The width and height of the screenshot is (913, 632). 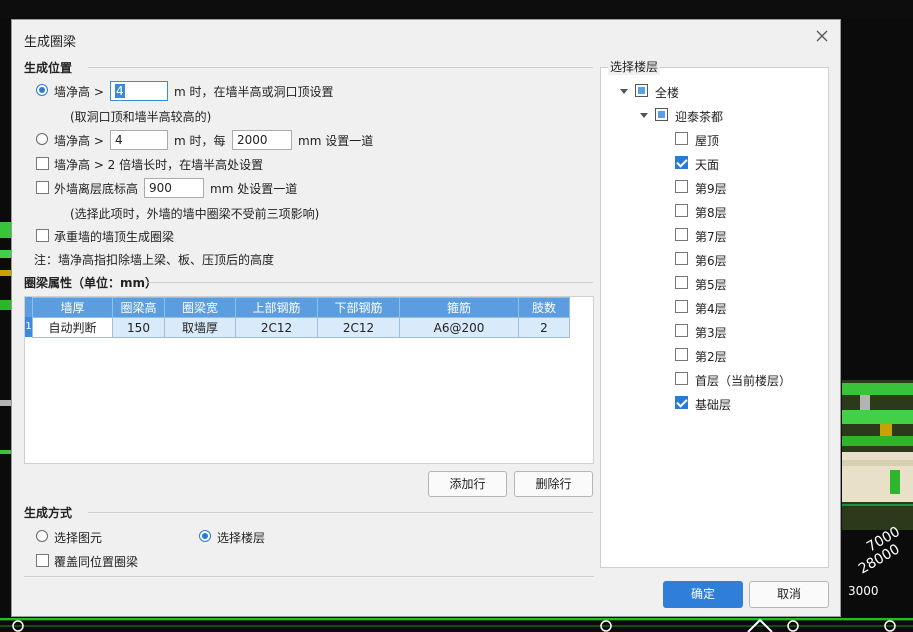 What do you see at coordinates (72, 307) in the screenshot?
I see `col-header: 墙厚` at bounding box center [72, 307].